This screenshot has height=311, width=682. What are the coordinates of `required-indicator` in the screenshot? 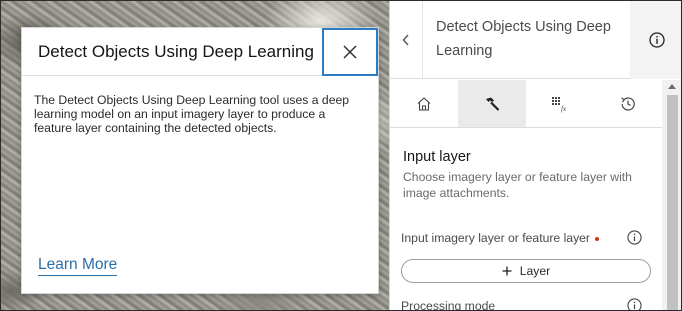 It's located at (597, 238).